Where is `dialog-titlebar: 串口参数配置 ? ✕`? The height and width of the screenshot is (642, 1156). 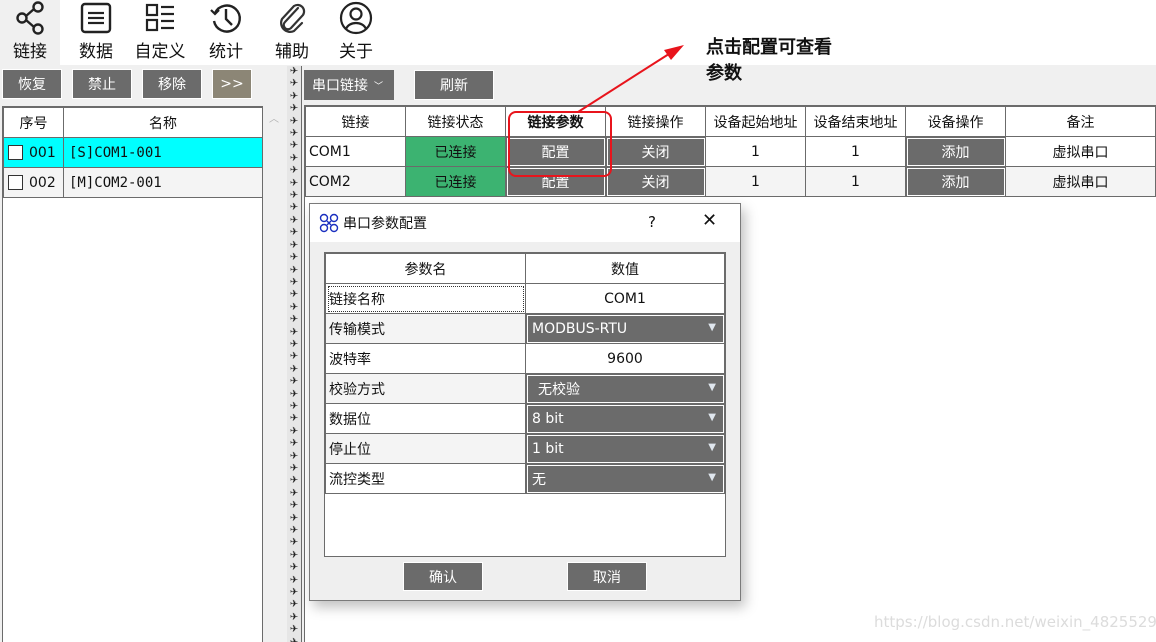
dialog-titlebar: 串口参数配置 ? ✕ is located at coordinates (525, 223).